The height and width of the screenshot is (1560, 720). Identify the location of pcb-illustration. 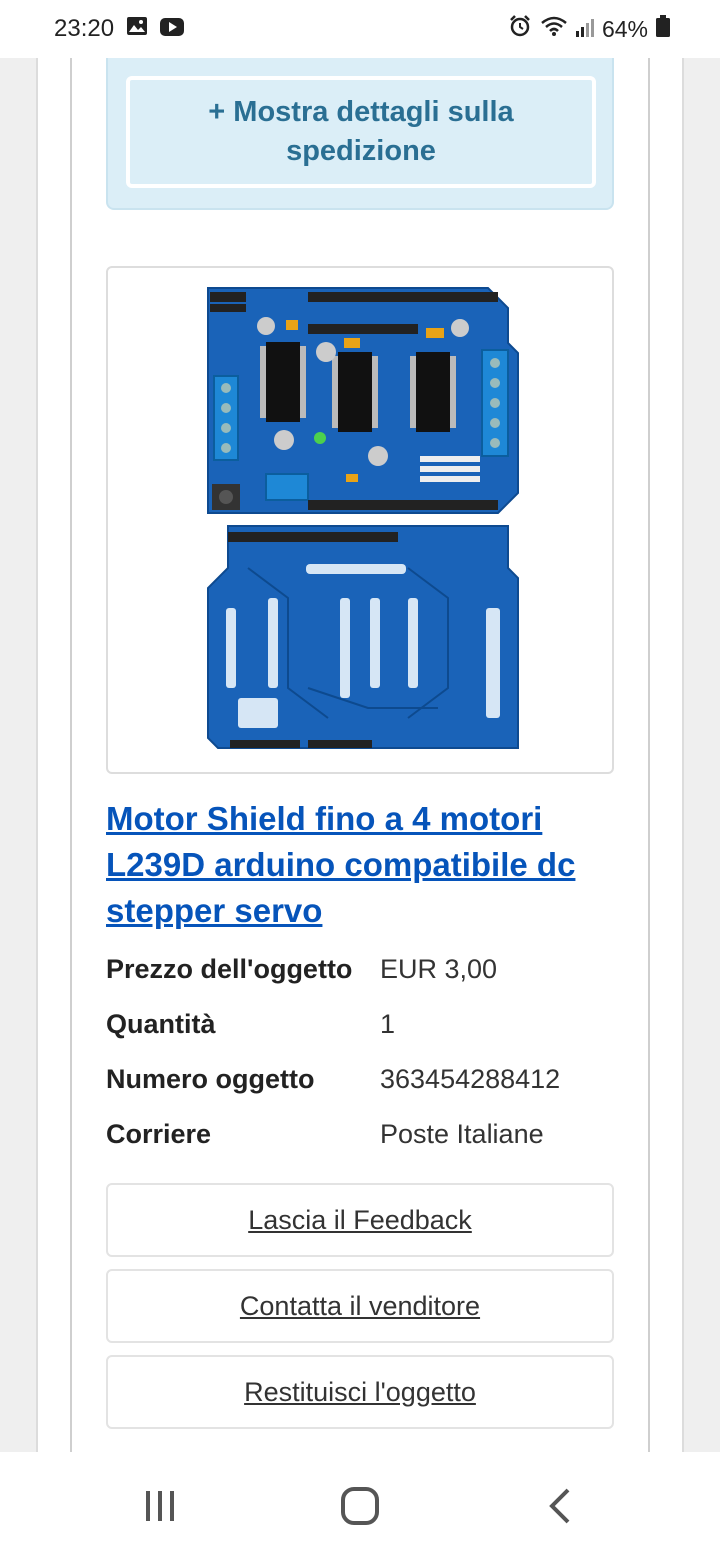
(363, 518).